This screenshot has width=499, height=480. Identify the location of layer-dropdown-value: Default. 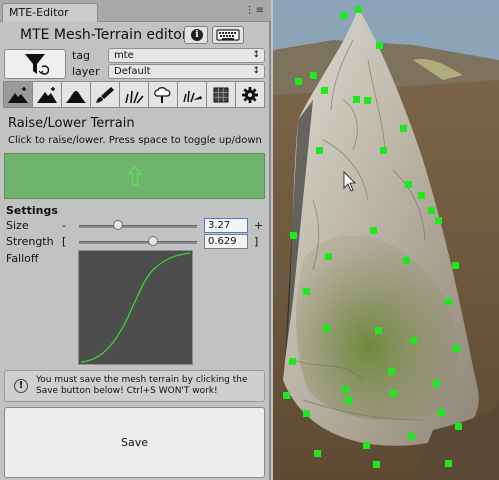
(132, 71).